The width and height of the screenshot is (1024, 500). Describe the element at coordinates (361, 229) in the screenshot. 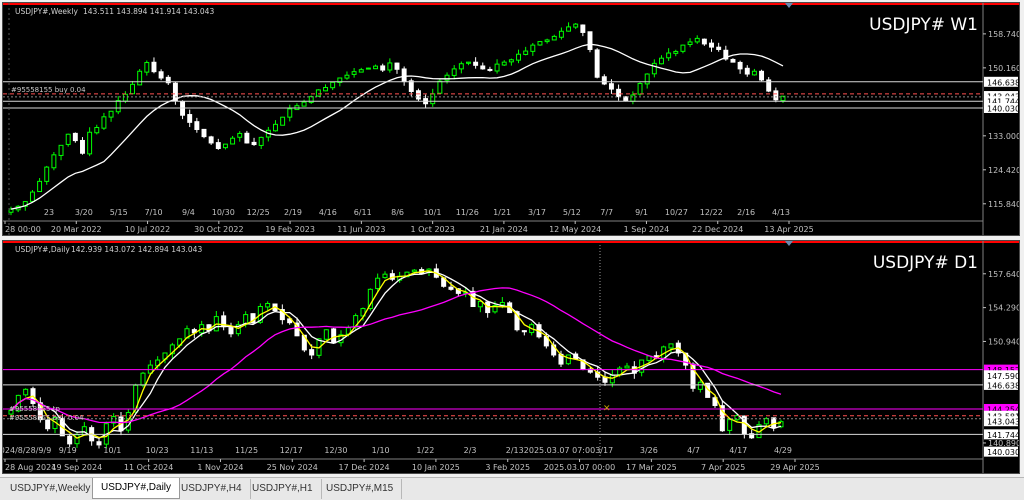

I see `time-tick-label: 11 Jun 2023` at that location.